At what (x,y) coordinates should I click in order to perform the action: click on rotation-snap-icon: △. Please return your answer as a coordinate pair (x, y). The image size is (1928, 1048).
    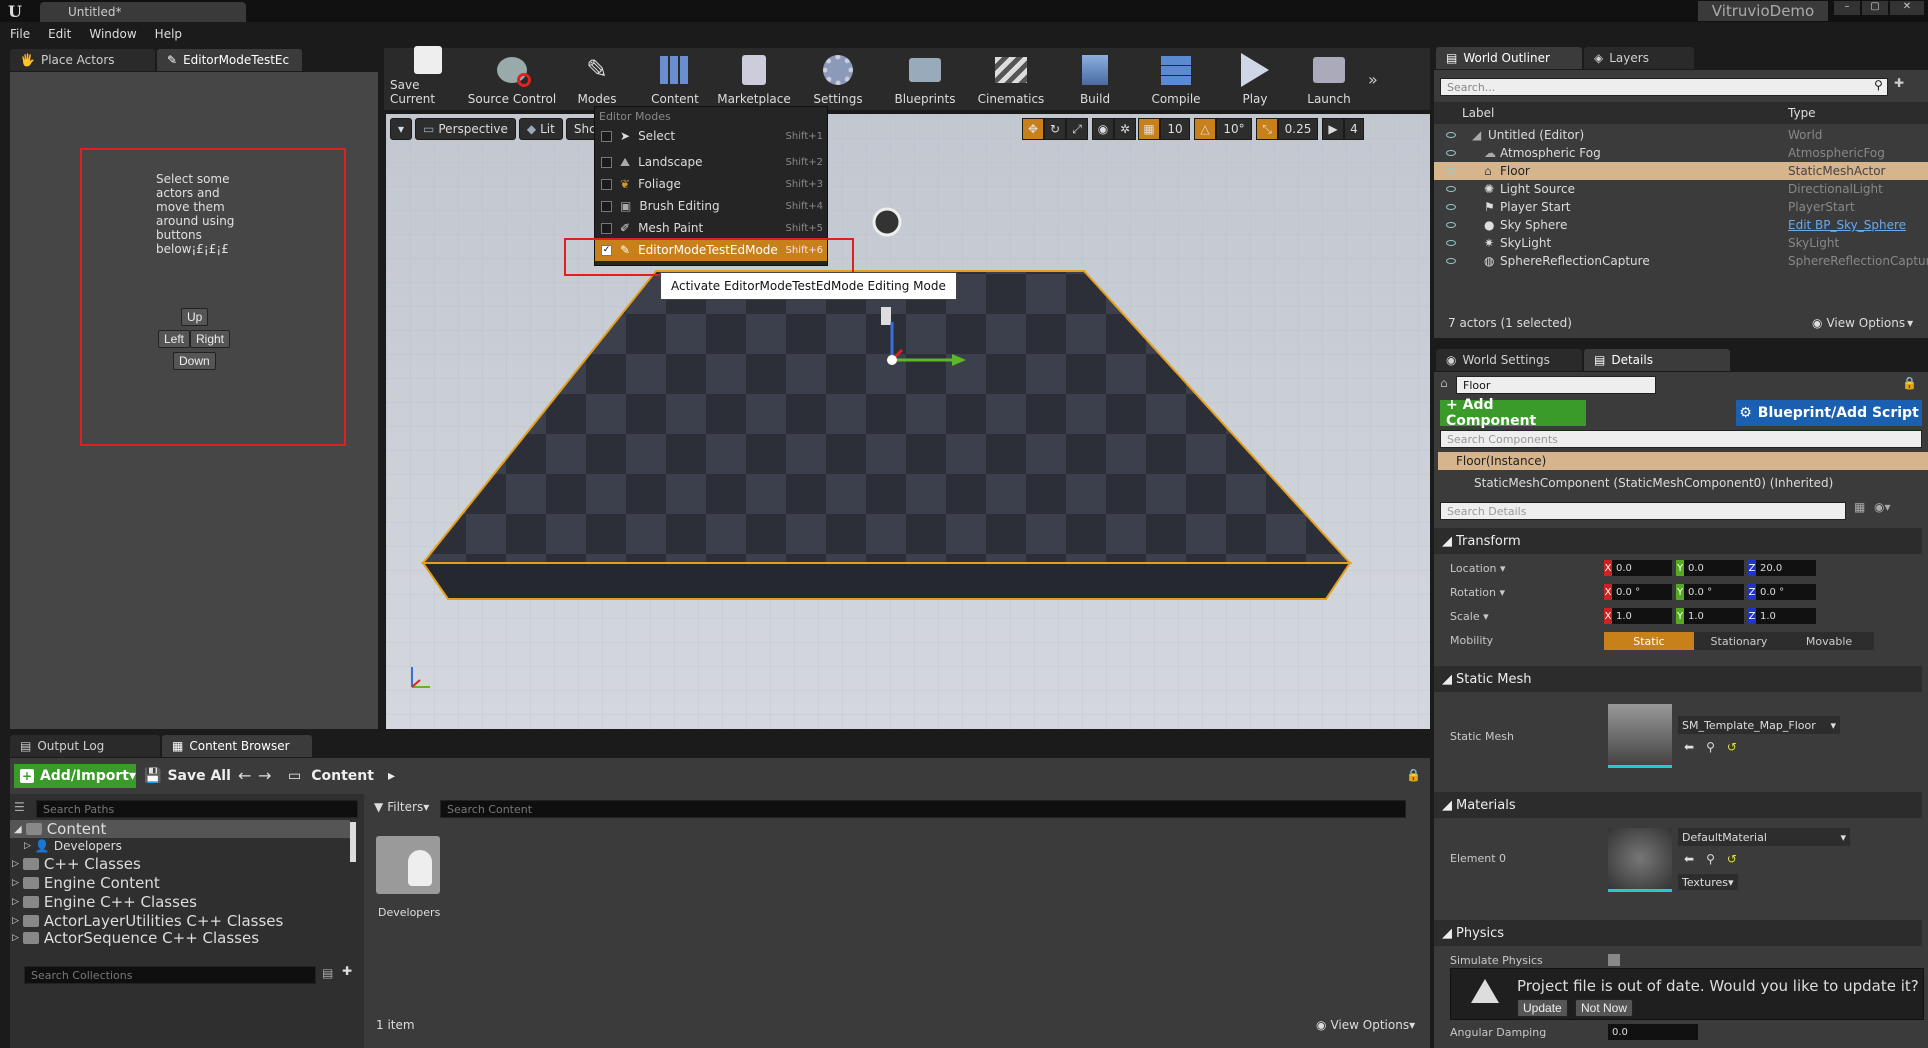
    Looking at the image, I should click on (1205, 129).